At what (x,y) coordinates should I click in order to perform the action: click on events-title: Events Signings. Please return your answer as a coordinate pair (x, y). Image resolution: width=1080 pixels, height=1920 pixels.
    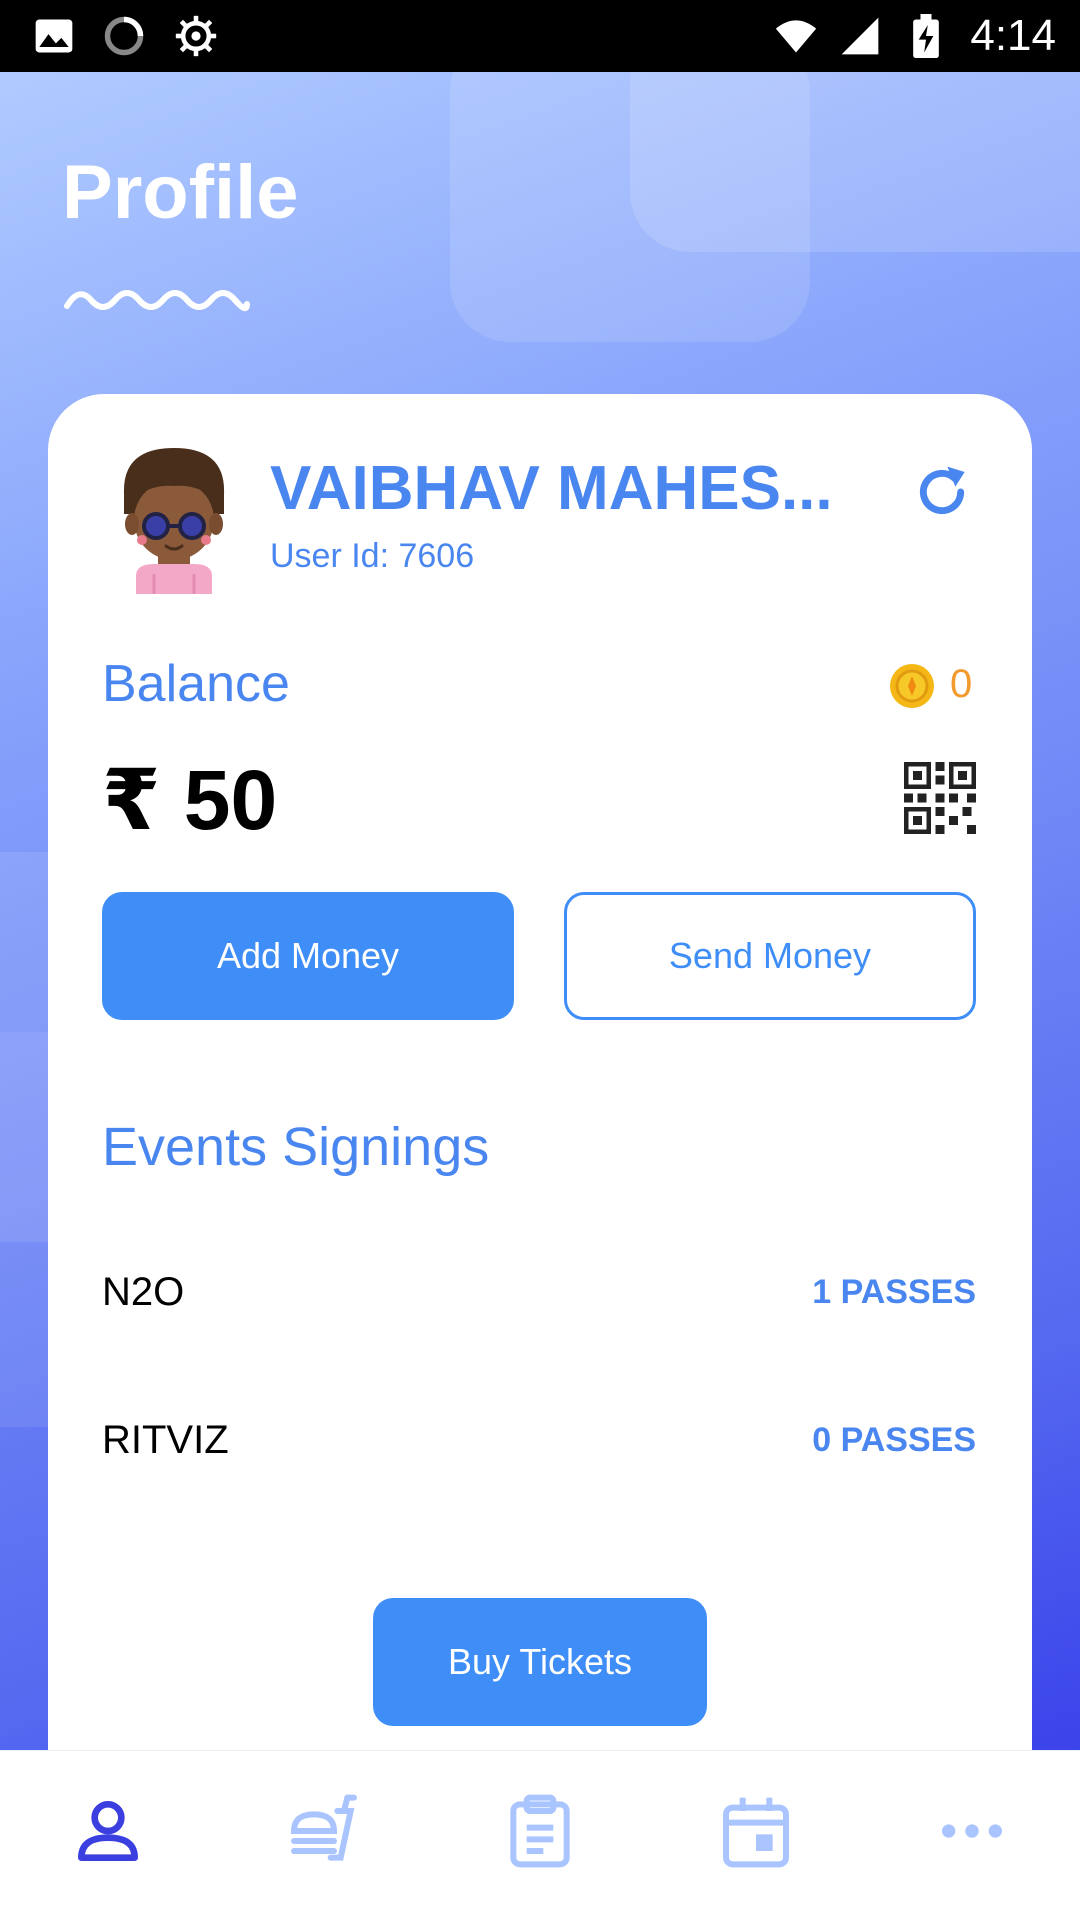
    Looking at the image, I should click on (296, 1147).